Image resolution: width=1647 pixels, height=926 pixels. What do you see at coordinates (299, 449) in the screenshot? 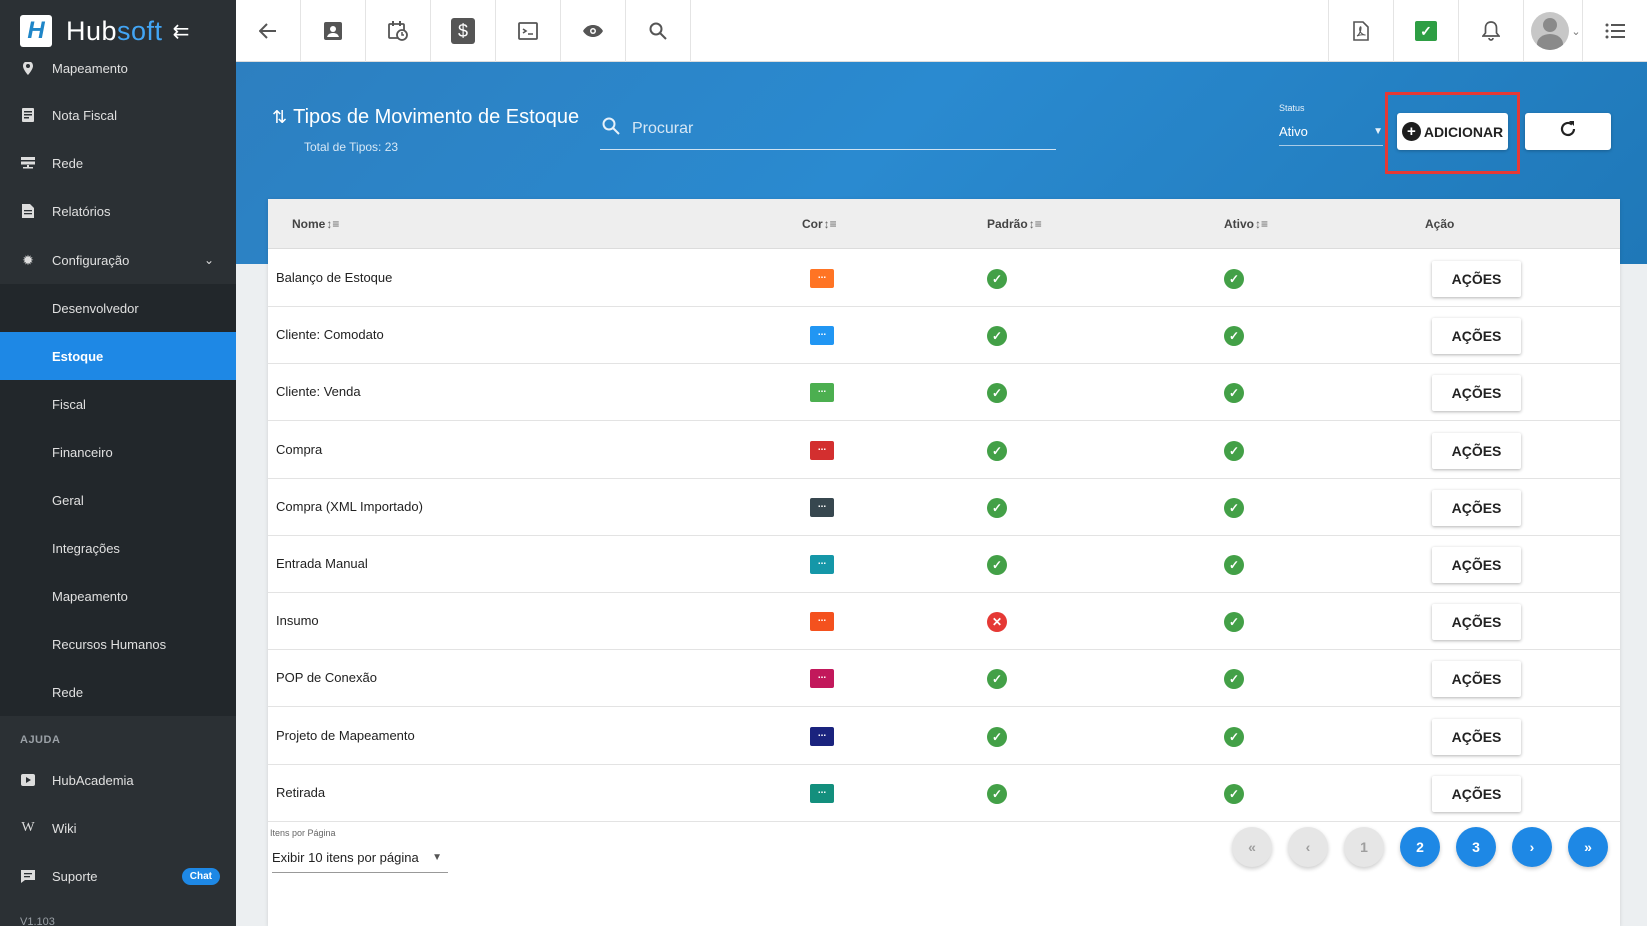
I see `row-name: Compra` at bounding box center [299, 449].